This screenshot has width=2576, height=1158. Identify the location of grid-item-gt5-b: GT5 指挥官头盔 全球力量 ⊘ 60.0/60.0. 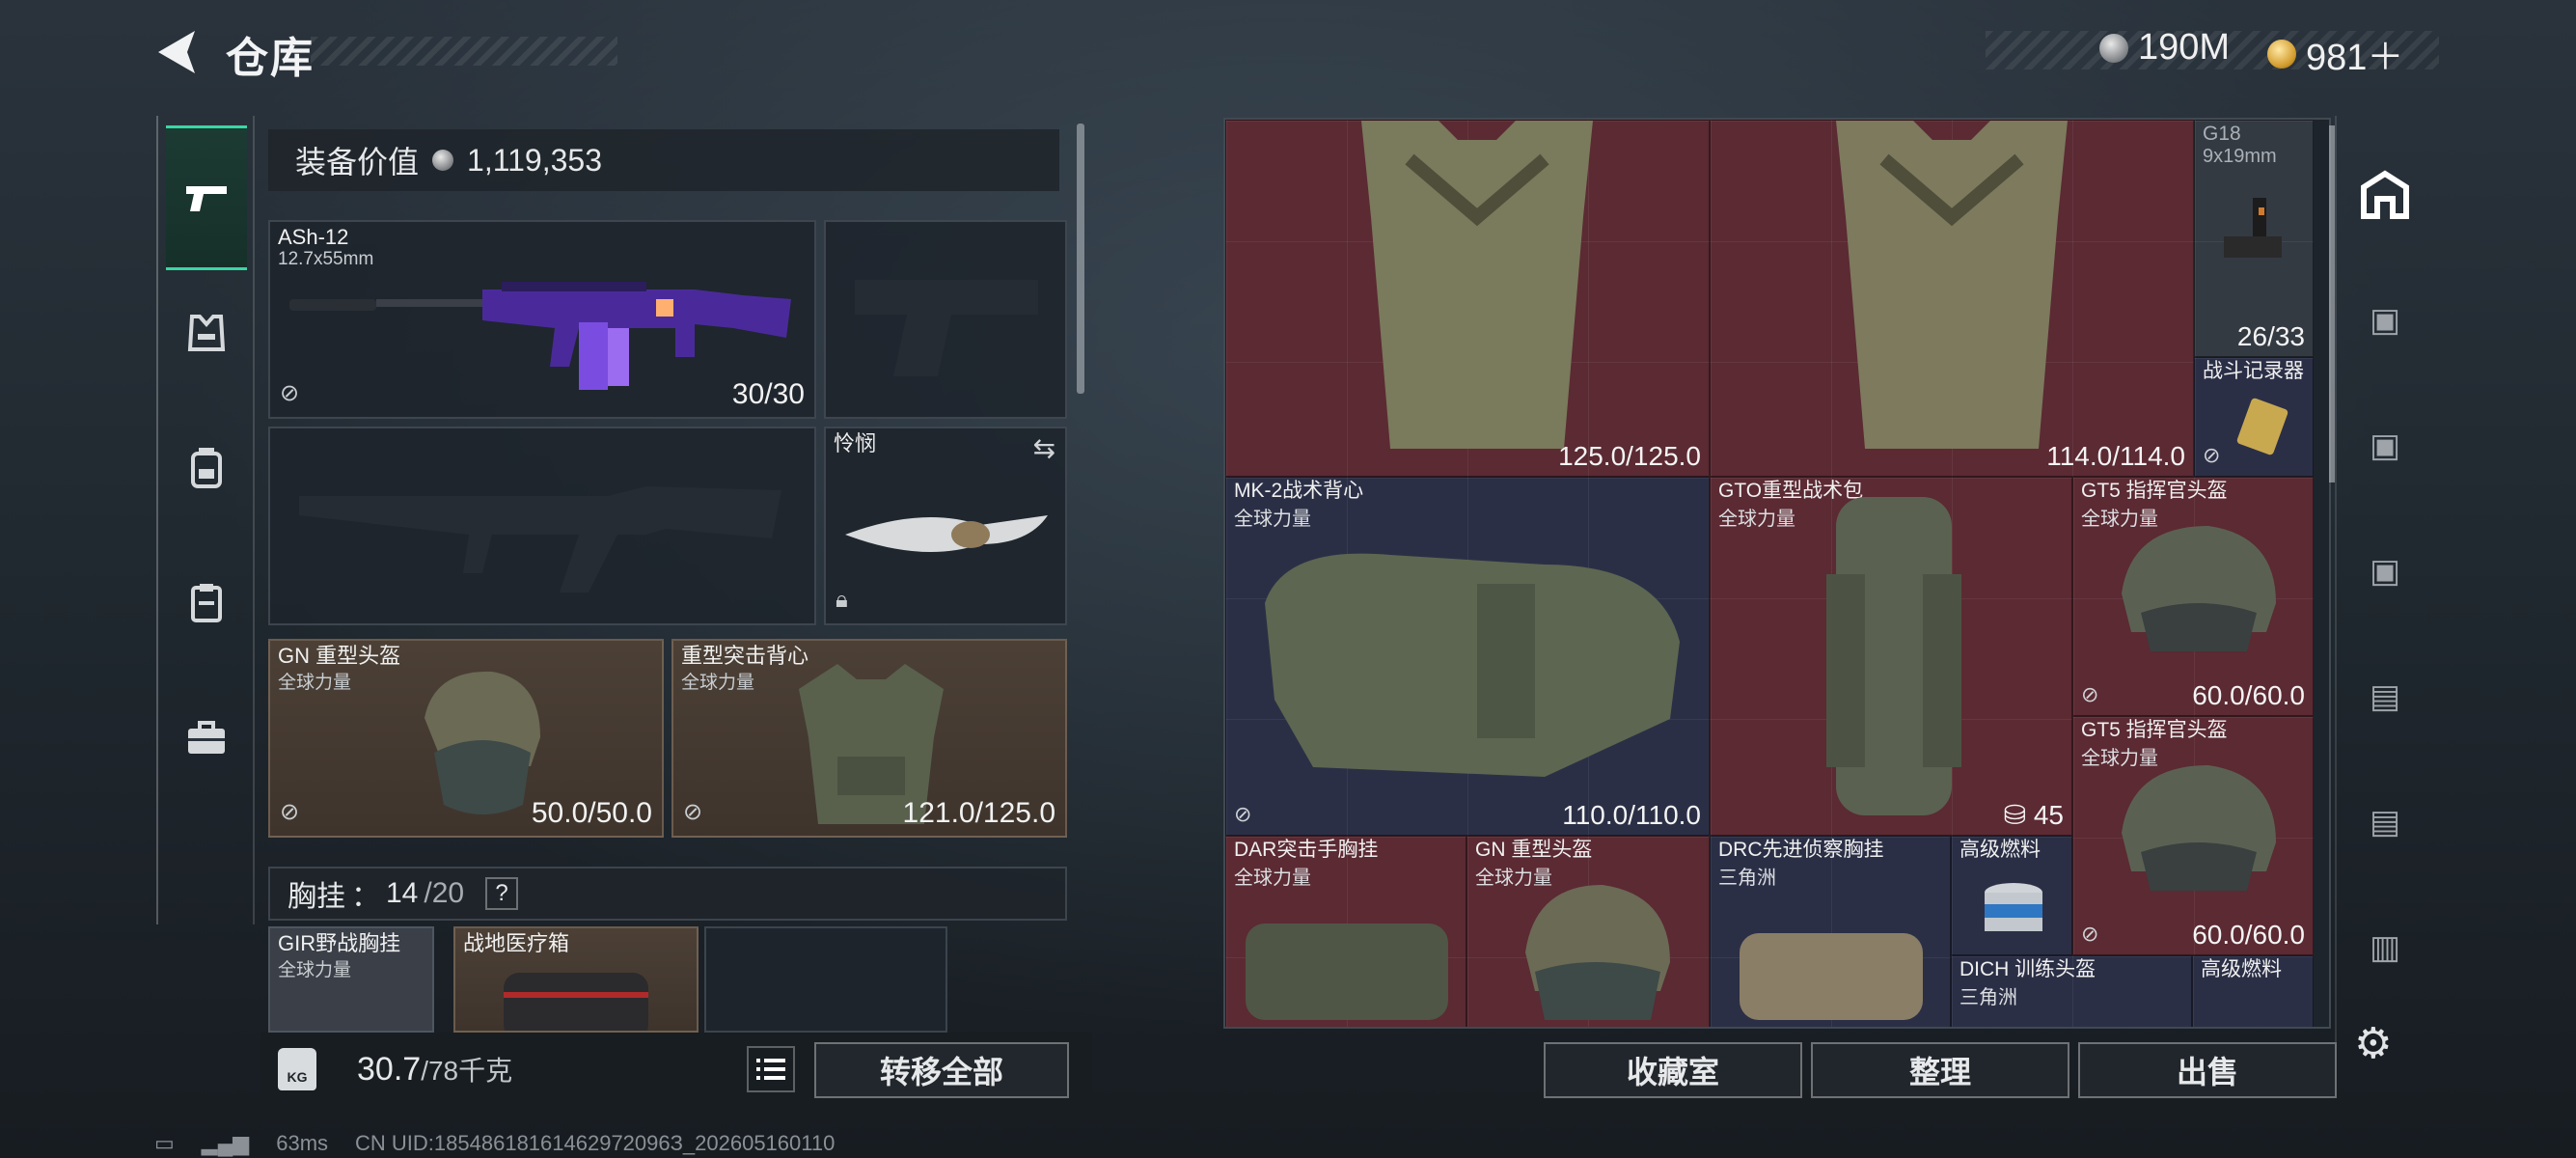
(2193, 835).